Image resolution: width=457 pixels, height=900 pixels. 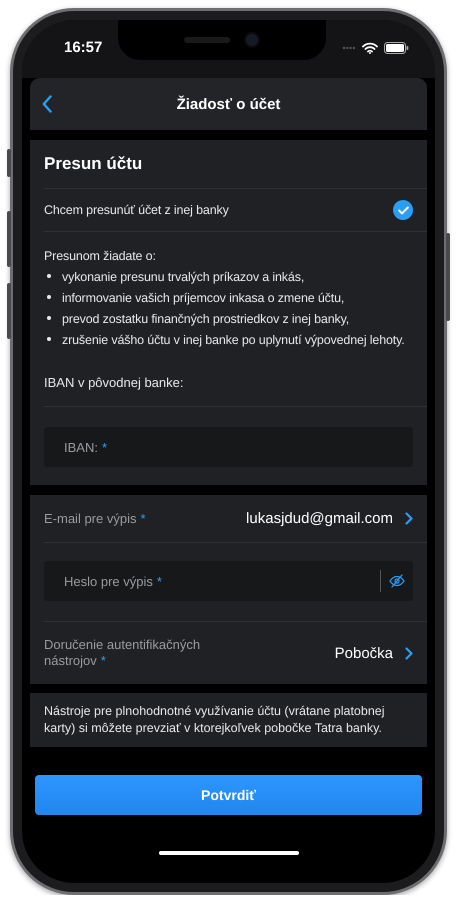 I want to click on wifi-icon, so click(x=370, y=48).